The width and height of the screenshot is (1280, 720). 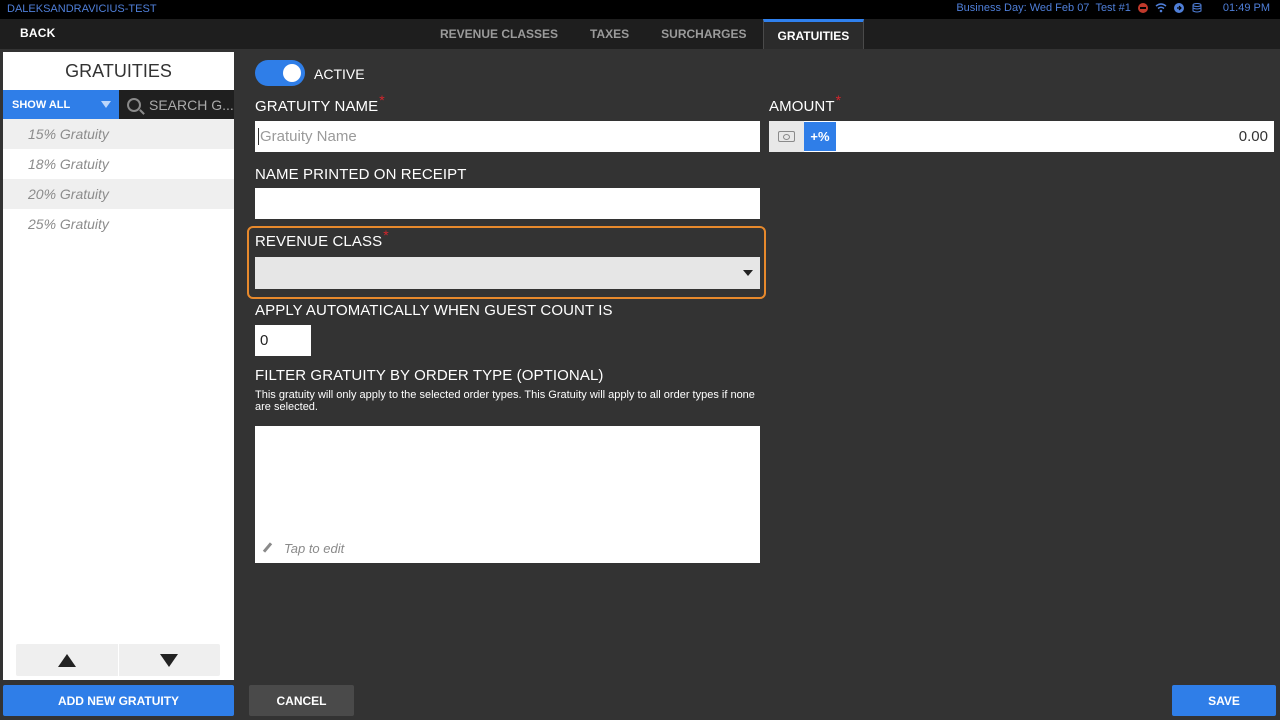 I want to click on cancel-button: CANCEL, so click(x=301, y=700).